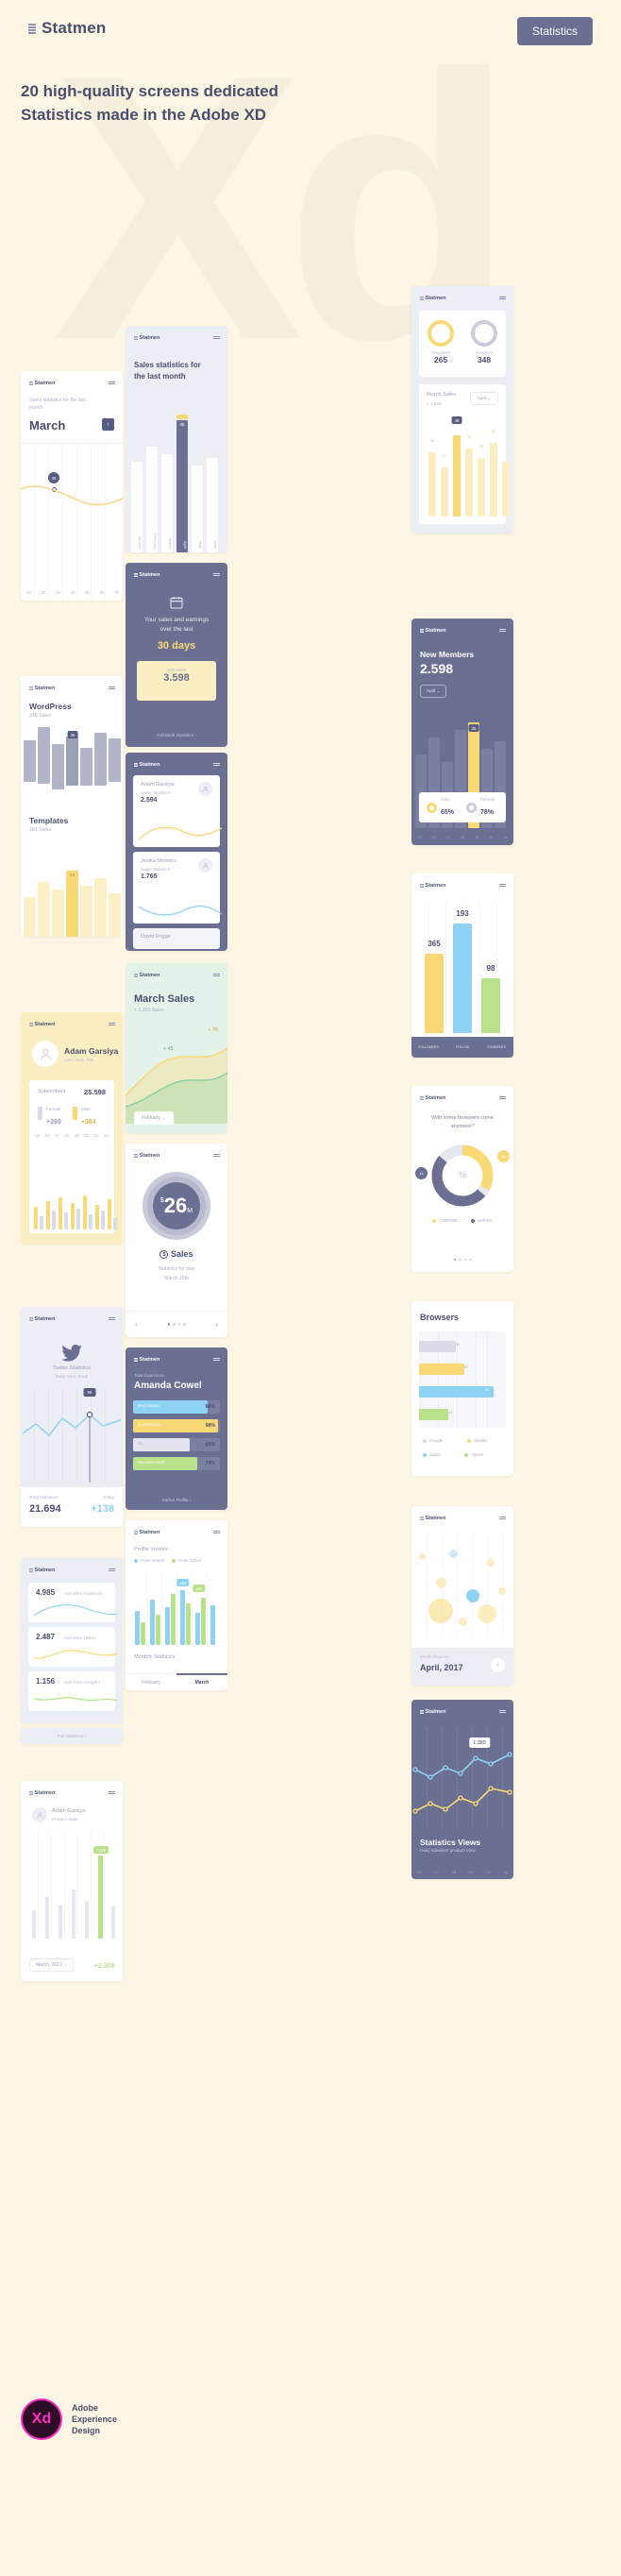  Describe the element at coordinates (462, 1778) in the screenshot. I see `line-chart: 1.389` at that location.